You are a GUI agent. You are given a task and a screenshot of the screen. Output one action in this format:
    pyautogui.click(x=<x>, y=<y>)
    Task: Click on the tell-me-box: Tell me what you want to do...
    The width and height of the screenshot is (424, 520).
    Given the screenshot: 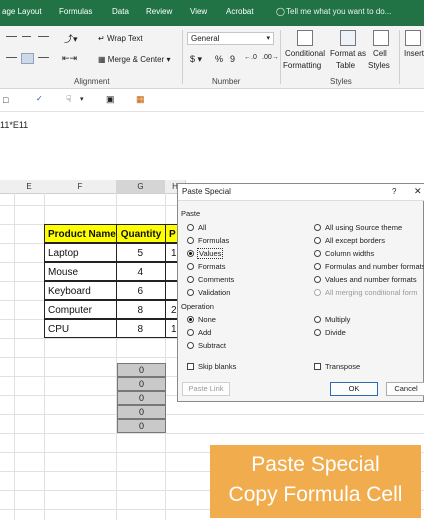 What is the action you would take?
    pyautogui.click(x=338, y=11)
    